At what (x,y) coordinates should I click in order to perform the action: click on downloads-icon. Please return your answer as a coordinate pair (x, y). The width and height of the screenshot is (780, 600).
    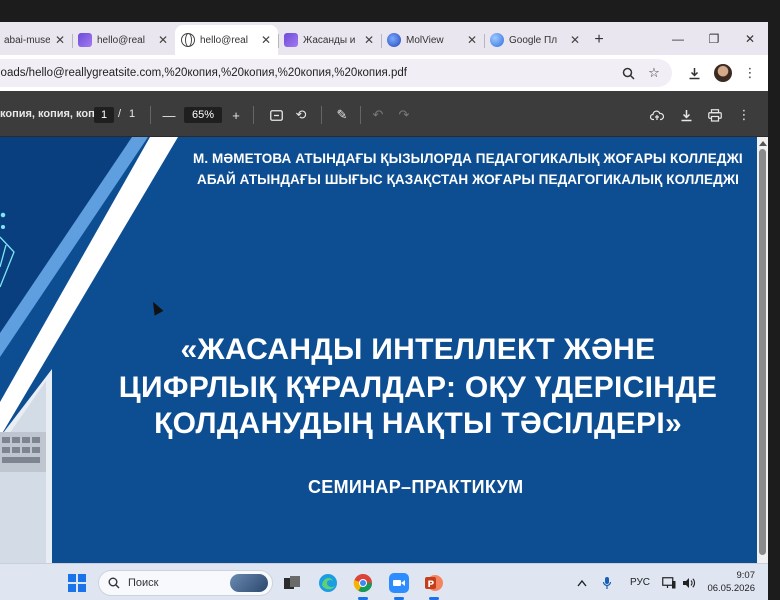
    Looking at the image, I should click on (694, 73).